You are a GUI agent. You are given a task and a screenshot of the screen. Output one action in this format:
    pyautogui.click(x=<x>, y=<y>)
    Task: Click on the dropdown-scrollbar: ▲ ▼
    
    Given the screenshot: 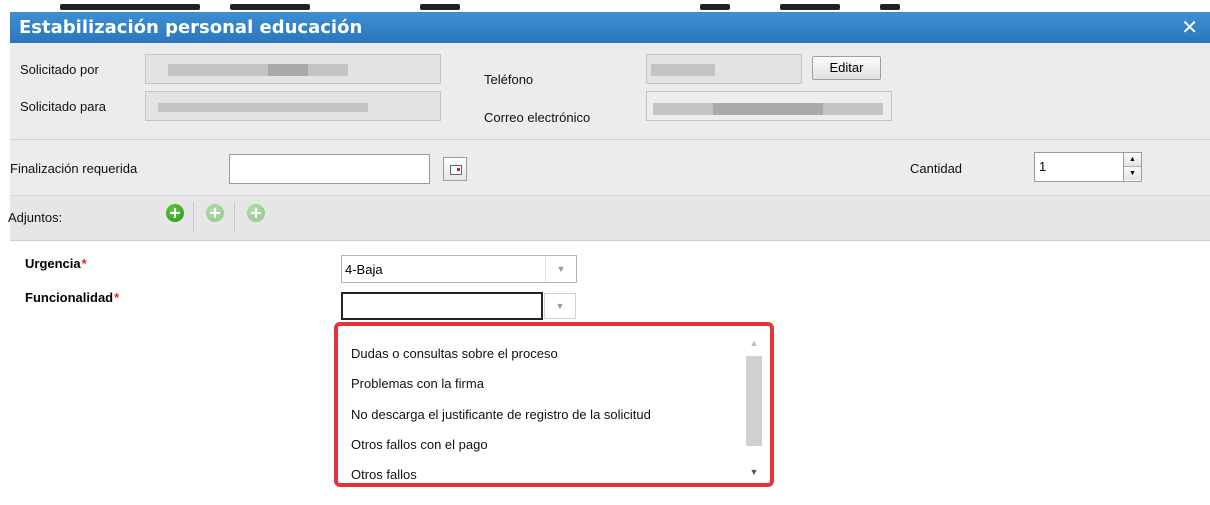 What is the action you would take?
    pyautogui.click(x=754, y=407)
    